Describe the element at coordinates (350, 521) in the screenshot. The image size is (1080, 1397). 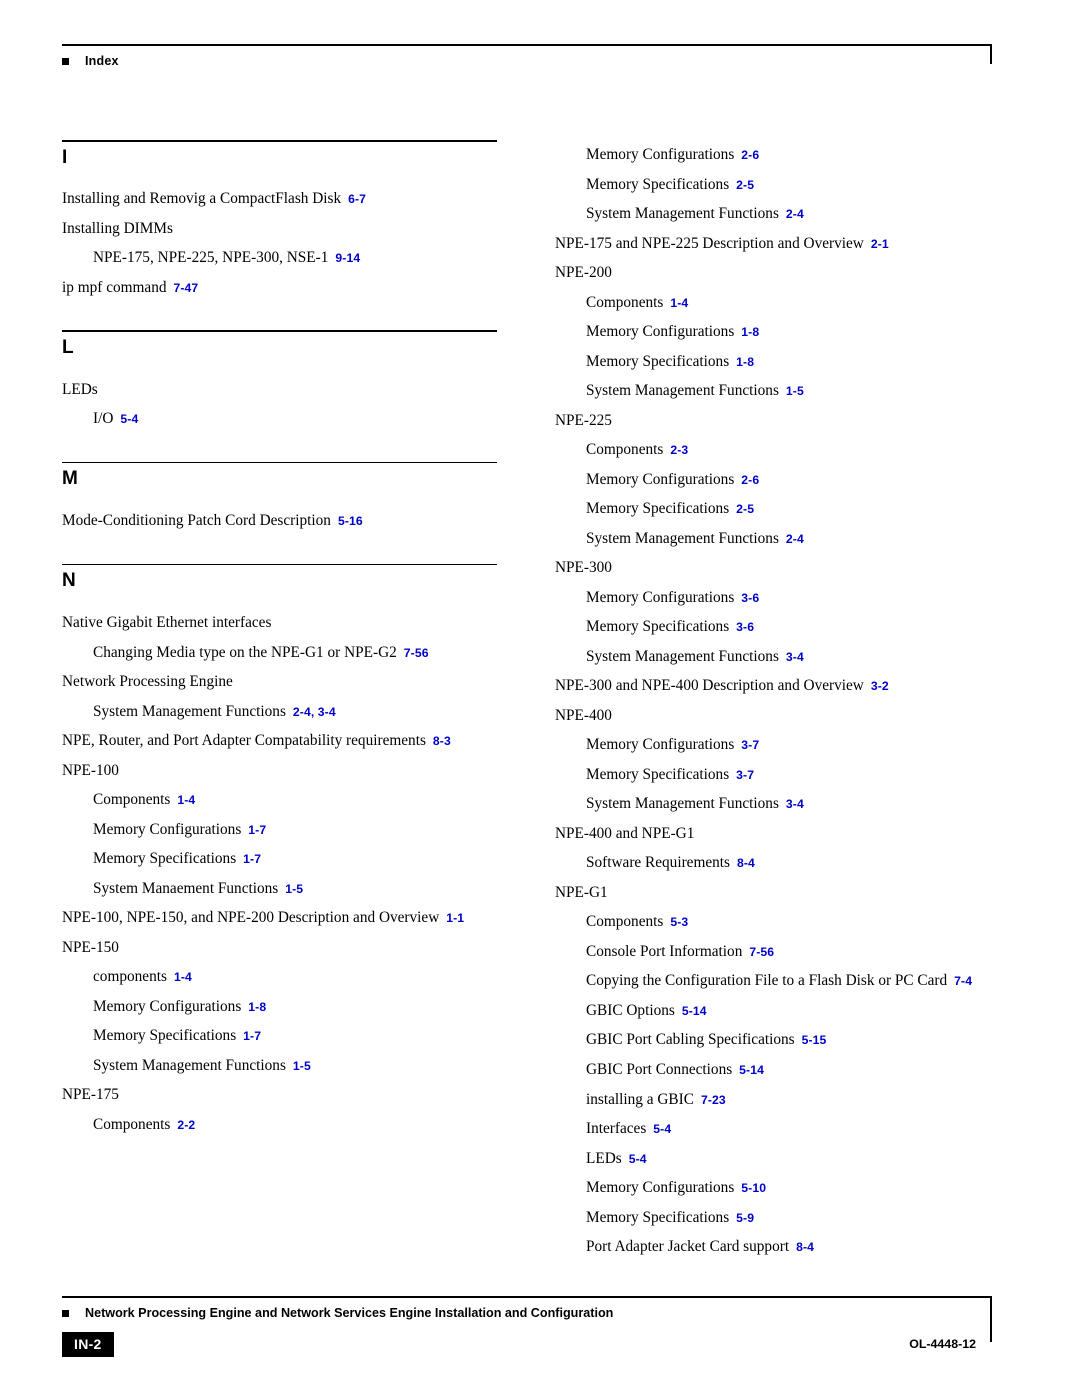
I see `index-page-ref: 5-16` at that location.